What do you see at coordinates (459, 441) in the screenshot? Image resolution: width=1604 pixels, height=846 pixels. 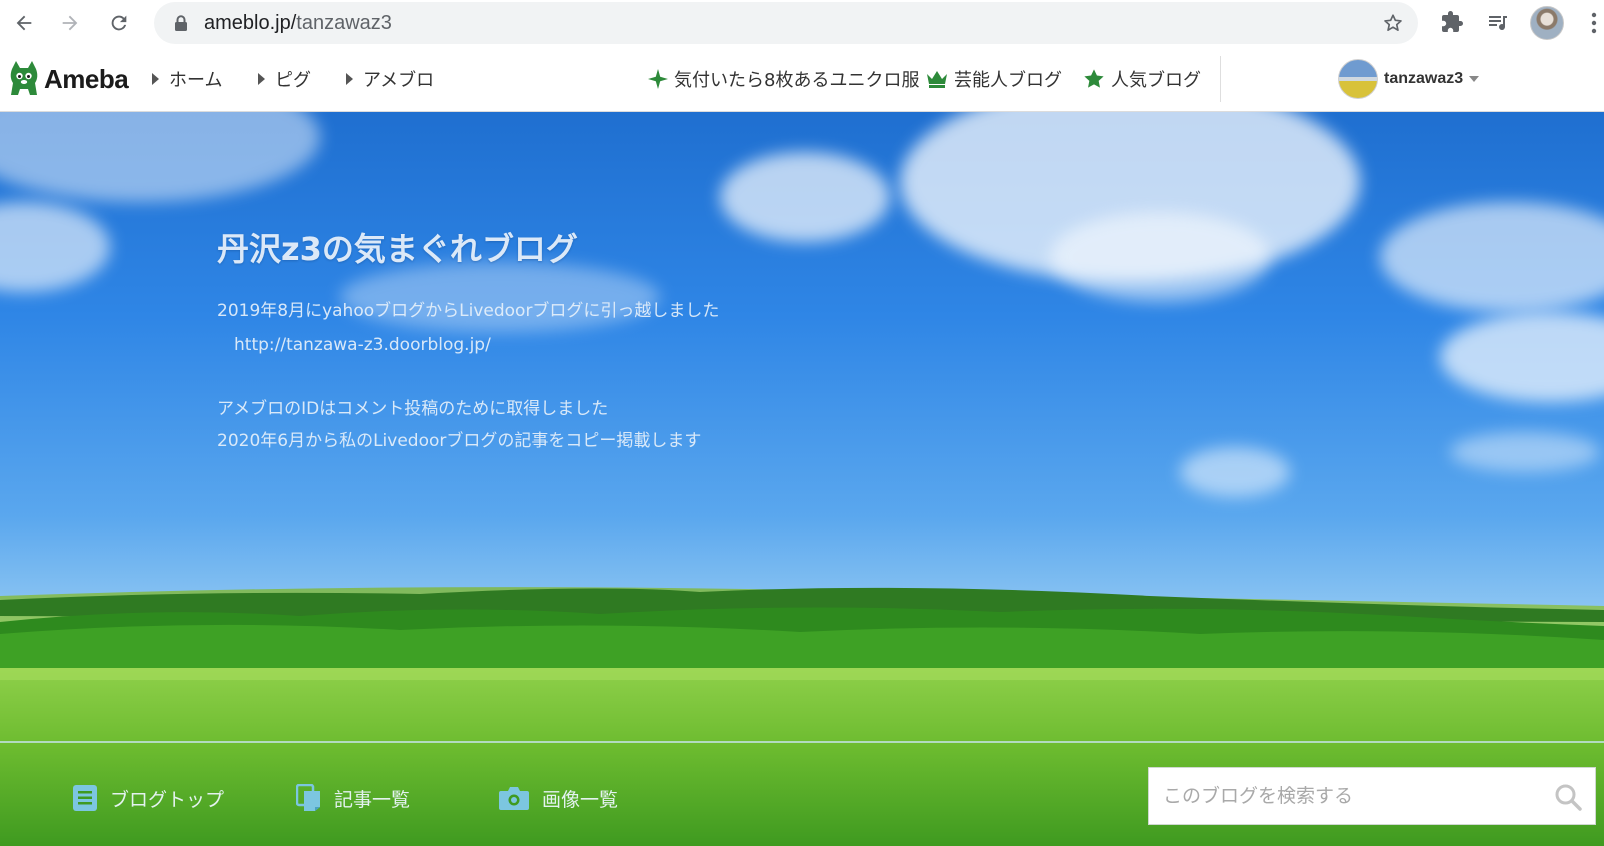 I see `blog-description-line: 2020年6月から私のLivedoorブログの記事をコピー掲載します` at bounding box center [459, 441].